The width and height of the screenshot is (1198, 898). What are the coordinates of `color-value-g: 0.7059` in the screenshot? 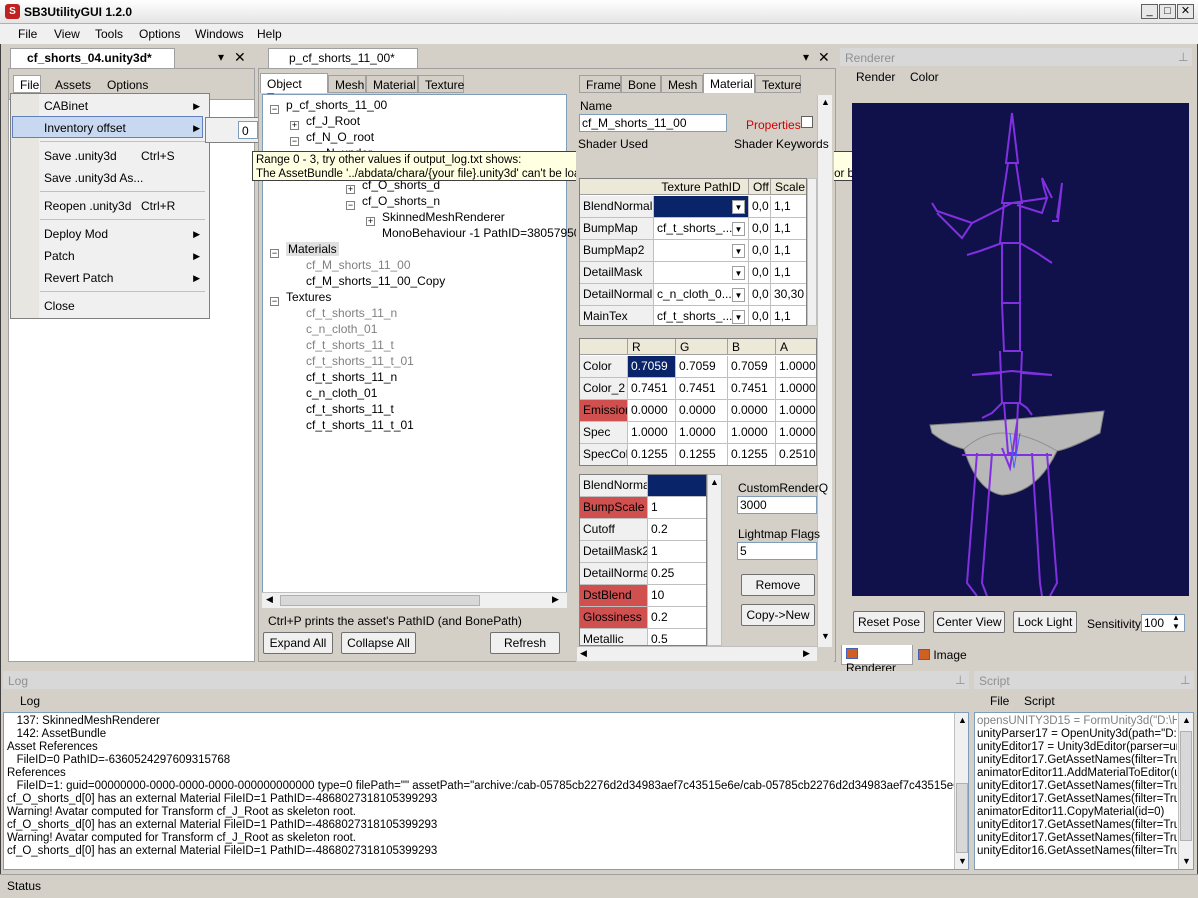 It's located at (702, 367).